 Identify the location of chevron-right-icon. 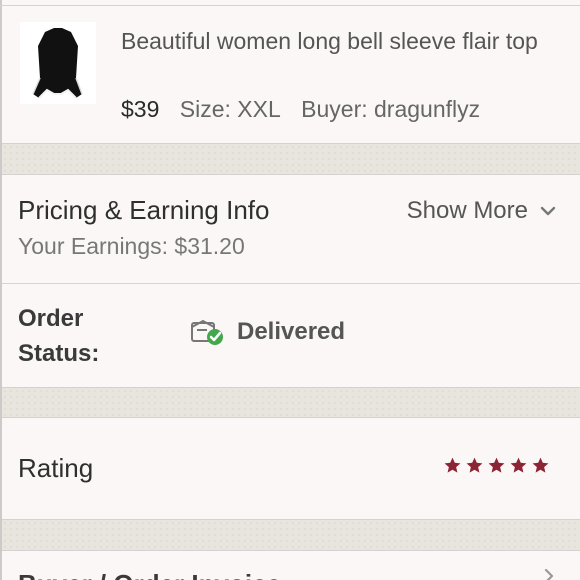
(549, 574).